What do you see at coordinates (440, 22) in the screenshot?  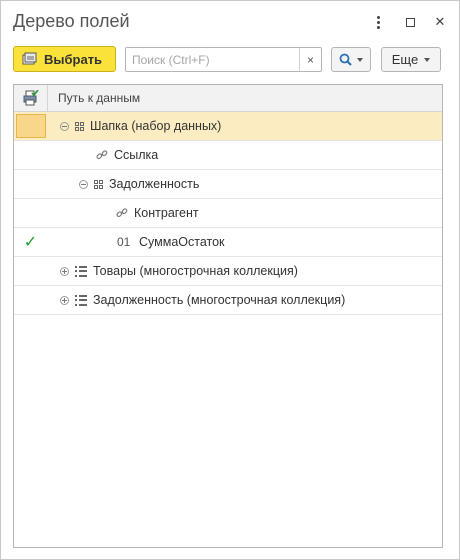 I see `close-icon: ✕` at bounding box center [440, 22].